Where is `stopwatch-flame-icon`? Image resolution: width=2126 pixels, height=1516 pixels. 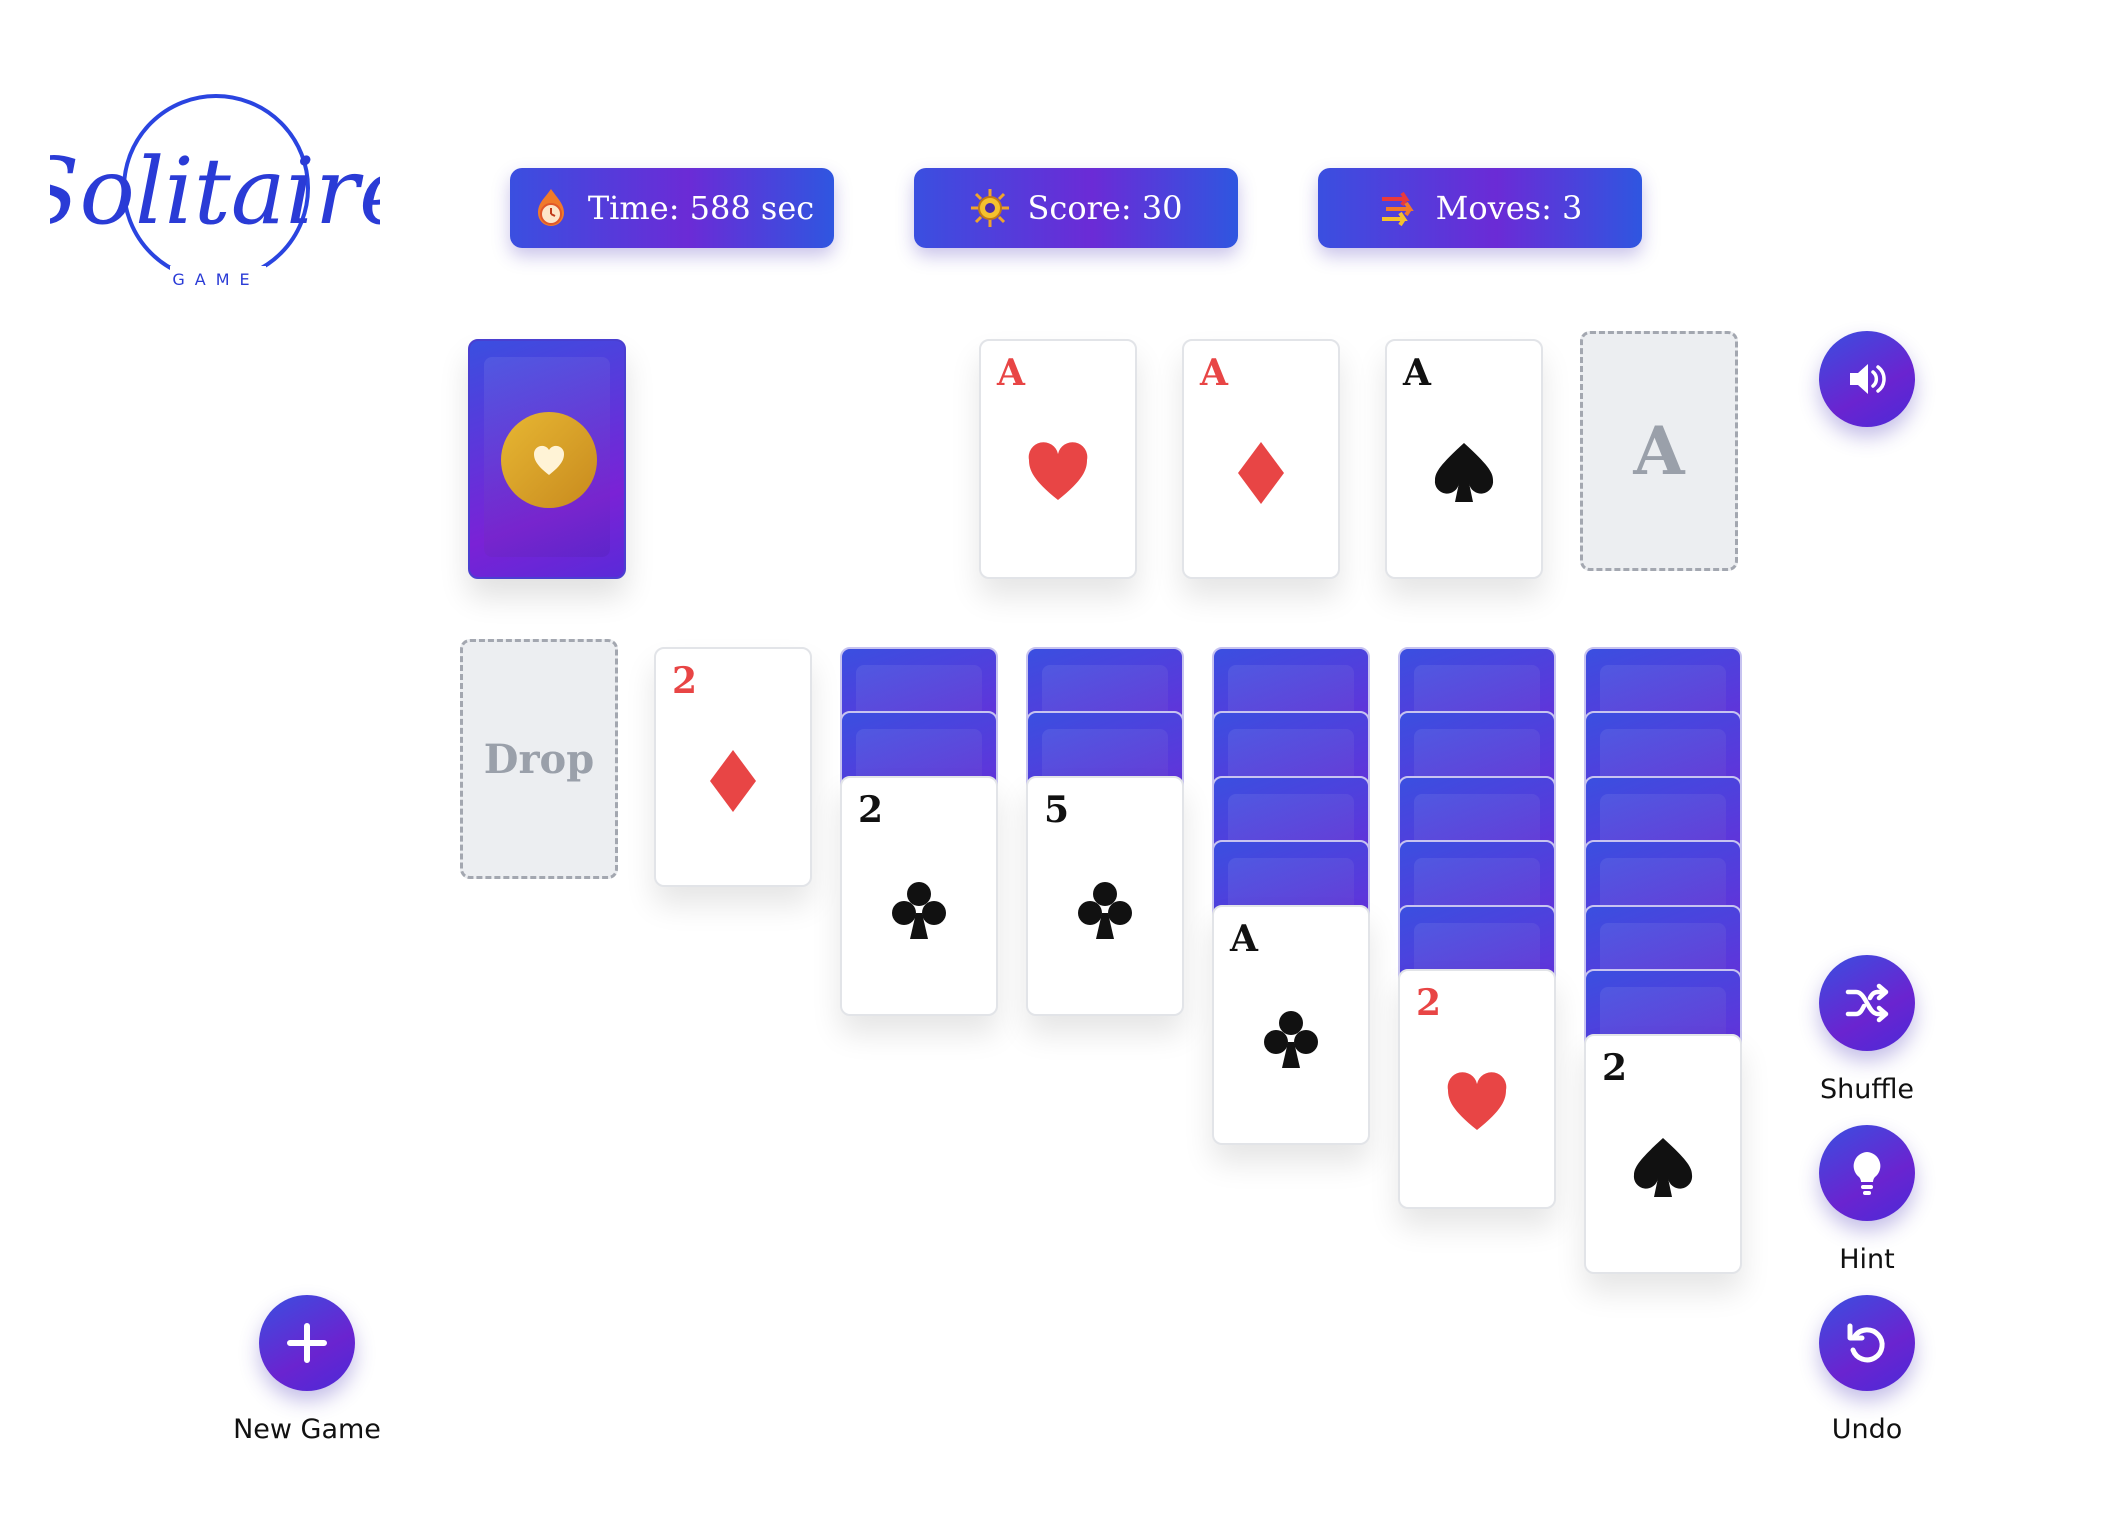
stopwatch-flame-icon is located at coordinates (550, 207).